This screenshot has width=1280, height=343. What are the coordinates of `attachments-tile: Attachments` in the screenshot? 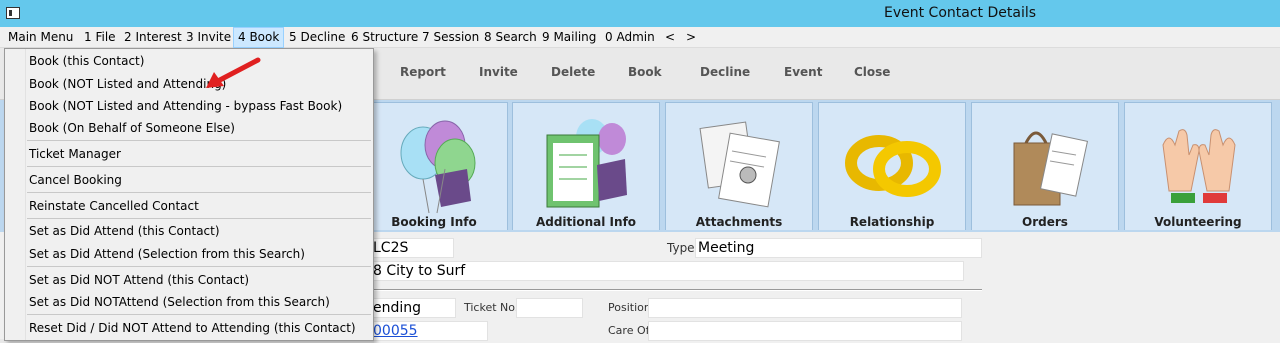 It's located at (739, 166).